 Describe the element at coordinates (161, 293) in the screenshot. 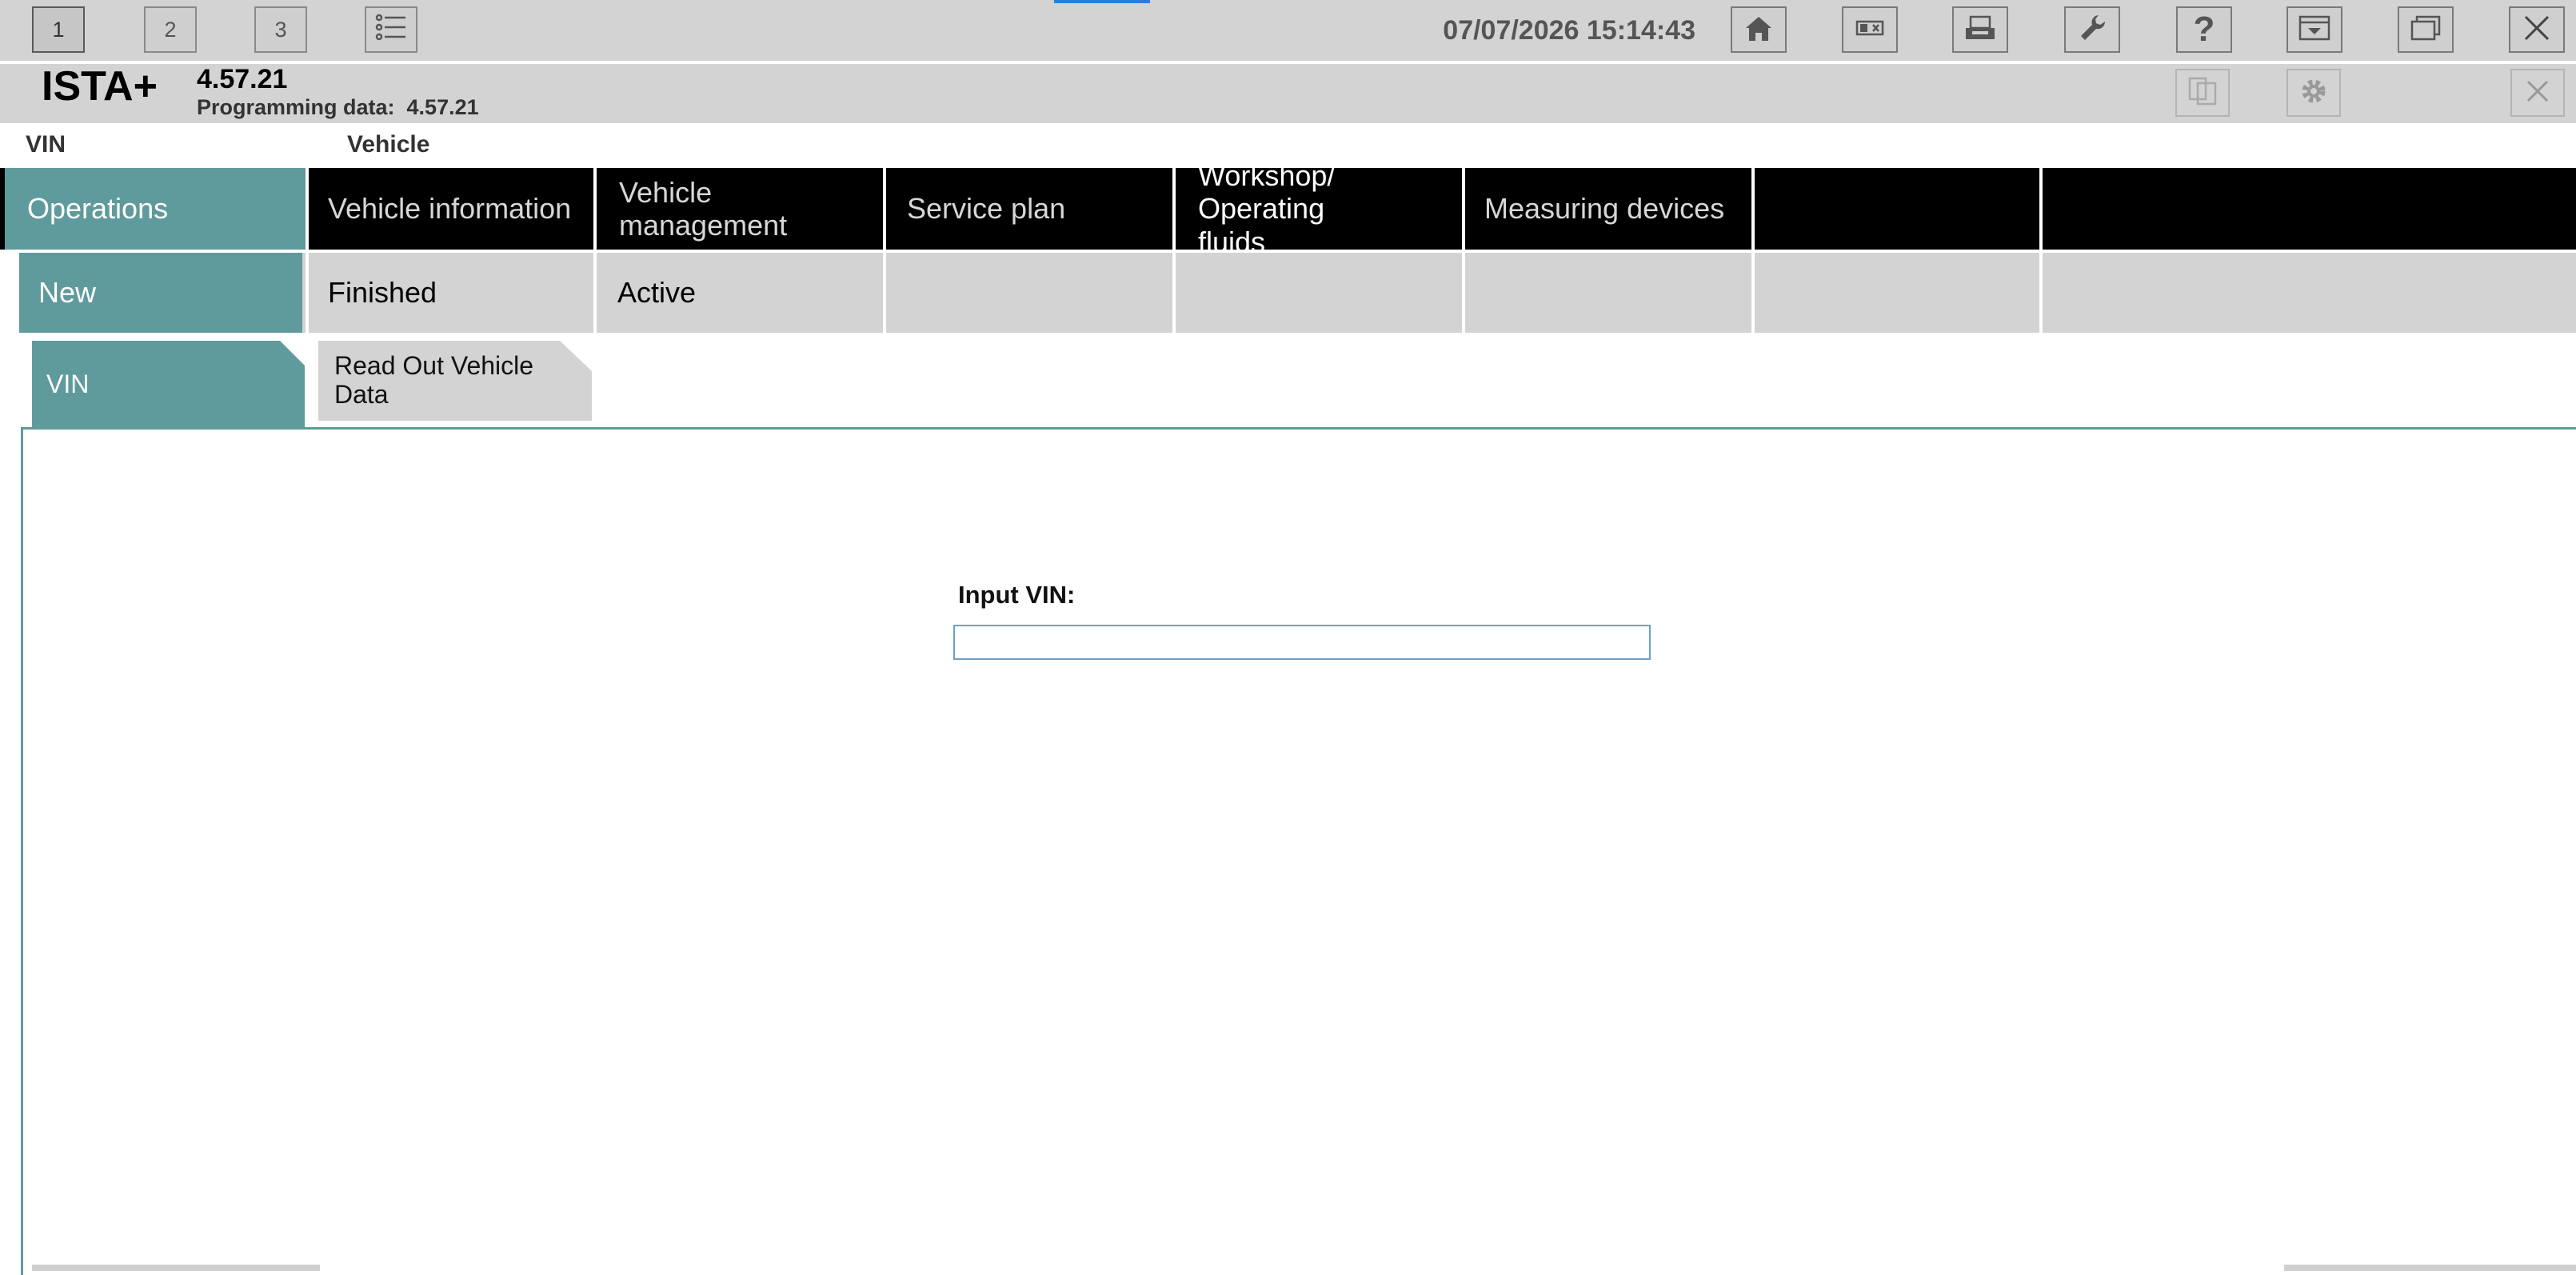

I see `subtab-new: New` at that location.